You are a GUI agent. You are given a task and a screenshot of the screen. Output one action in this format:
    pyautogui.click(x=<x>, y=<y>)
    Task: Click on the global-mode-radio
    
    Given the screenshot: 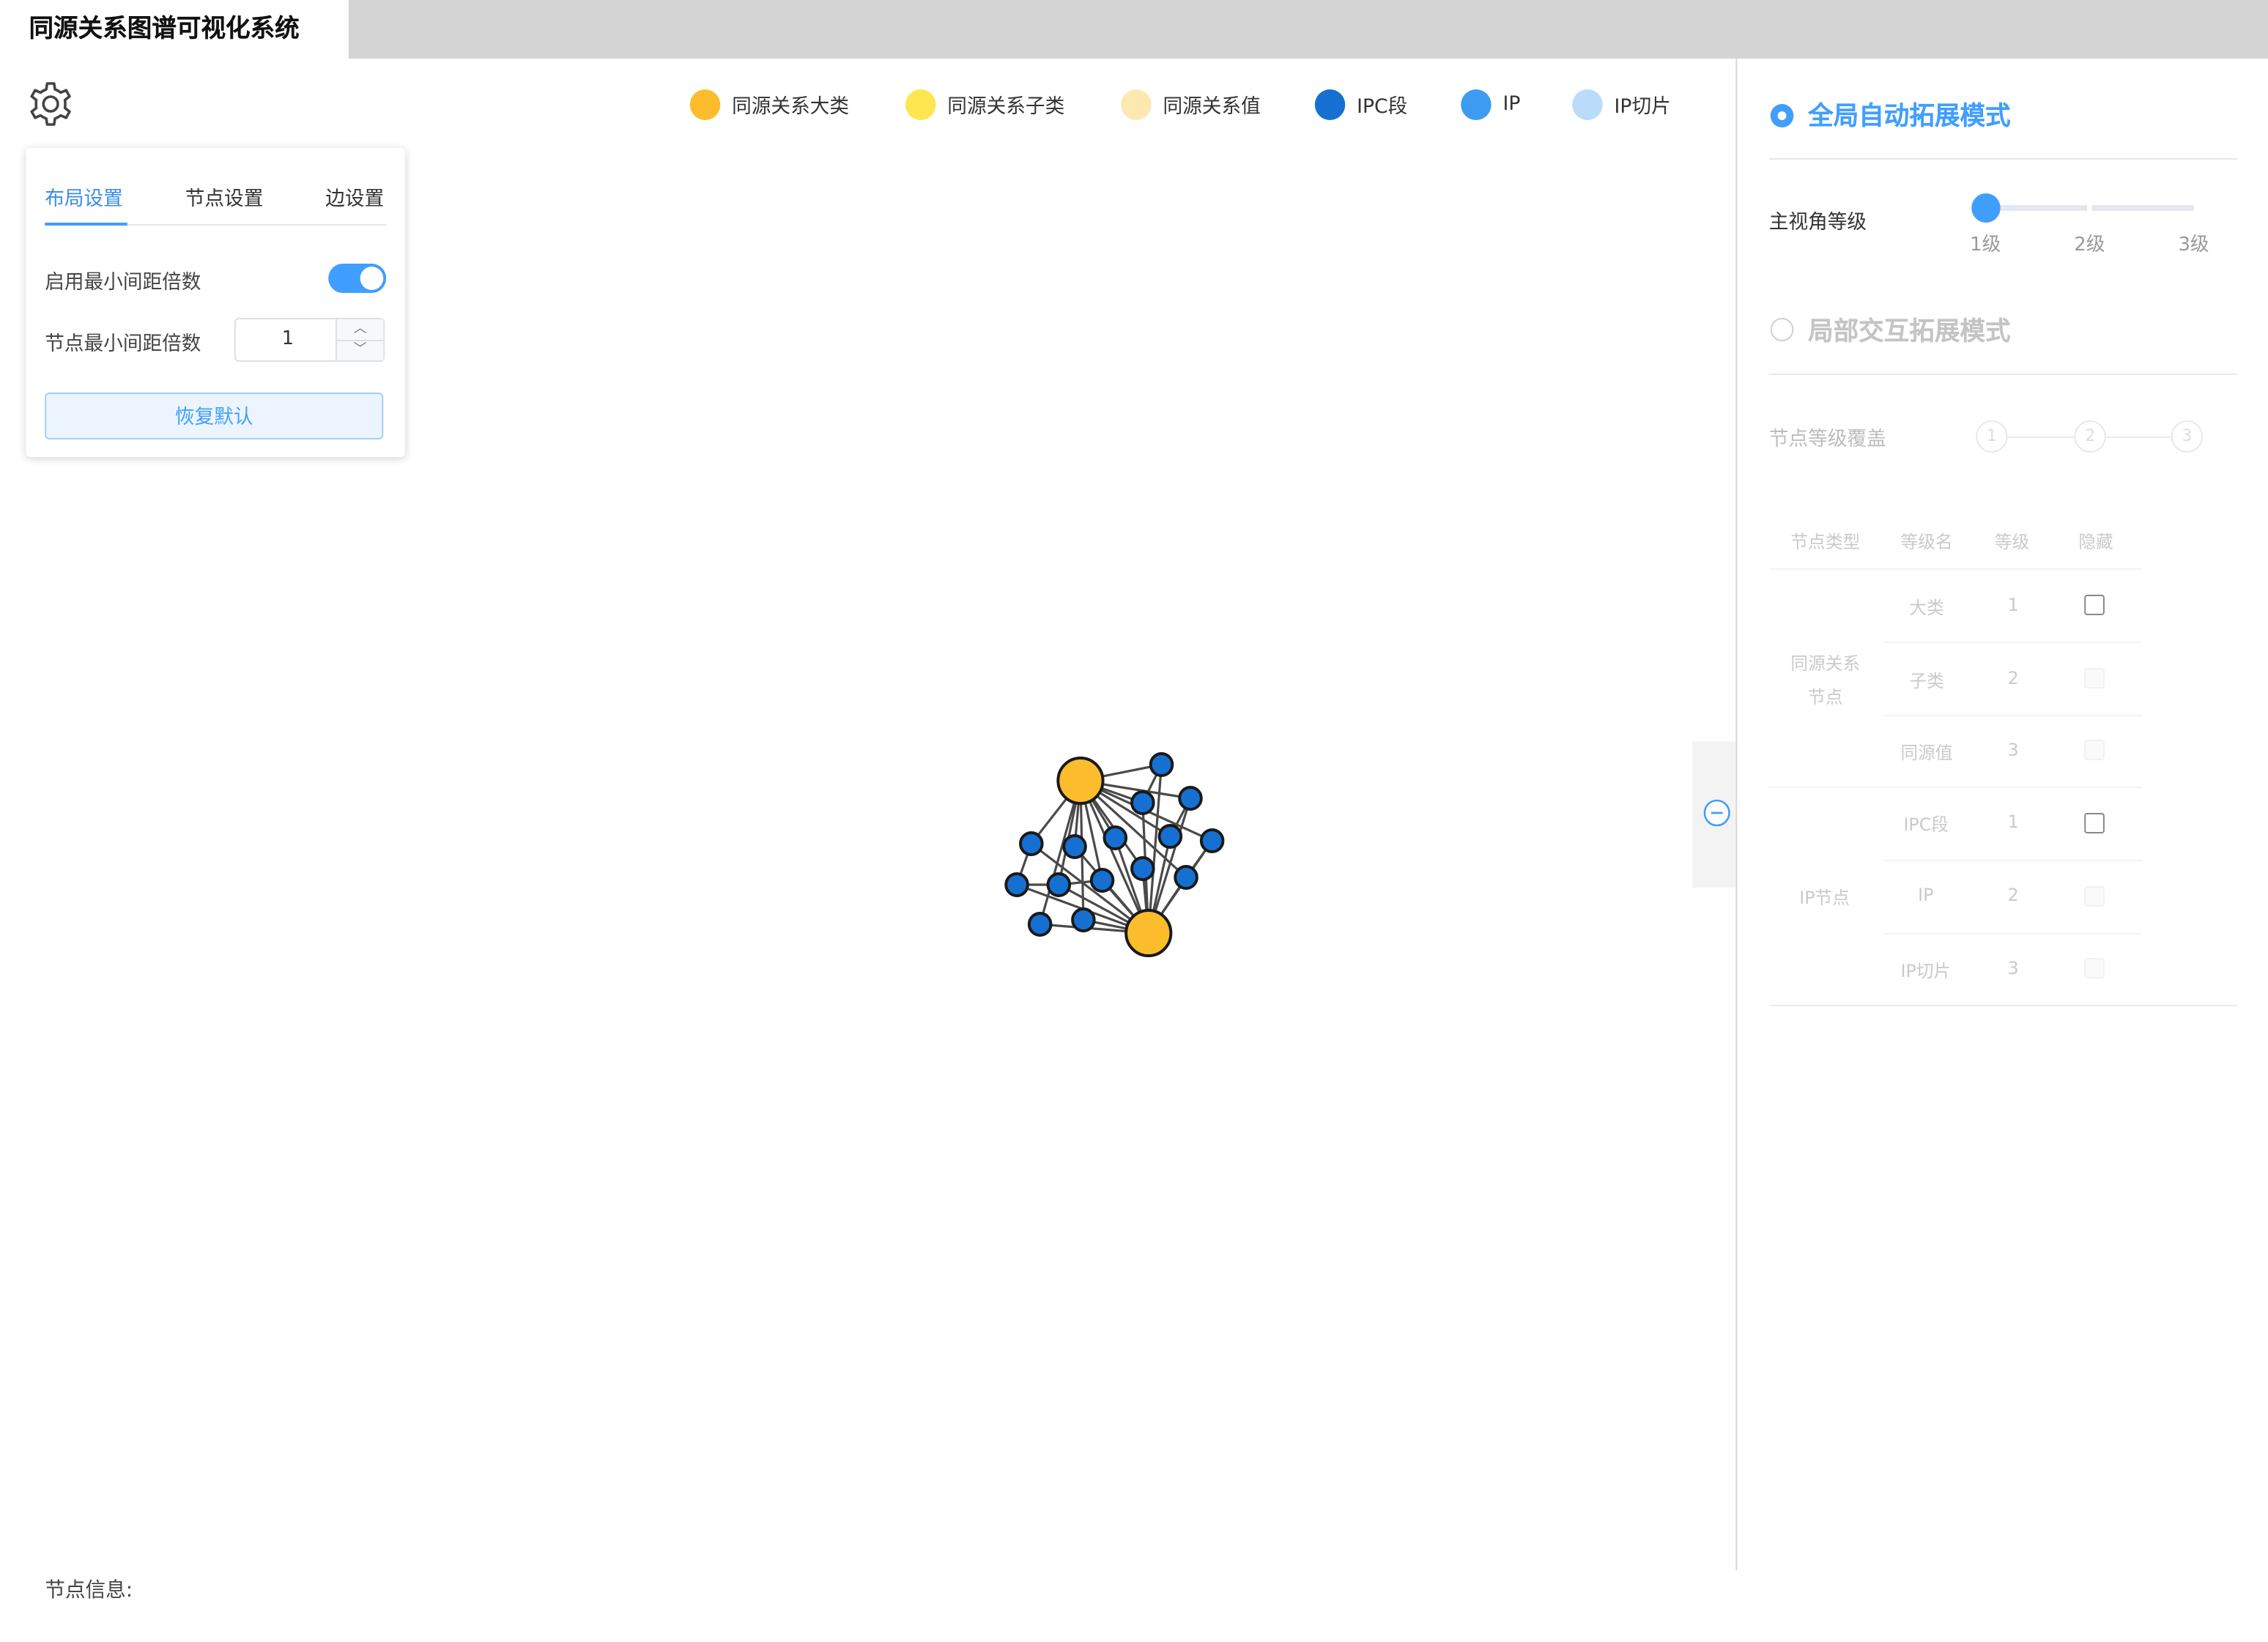 What is the action you would take?
    pyautogui.click(x=1782, y=115)
    